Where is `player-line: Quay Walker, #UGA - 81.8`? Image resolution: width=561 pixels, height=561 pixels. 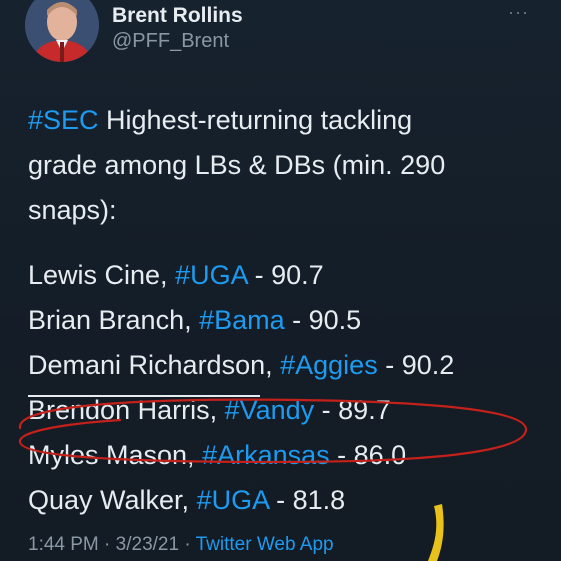 player-line: Quay Walker, #UGA - 81.8 is located at coordinates (283, 500).